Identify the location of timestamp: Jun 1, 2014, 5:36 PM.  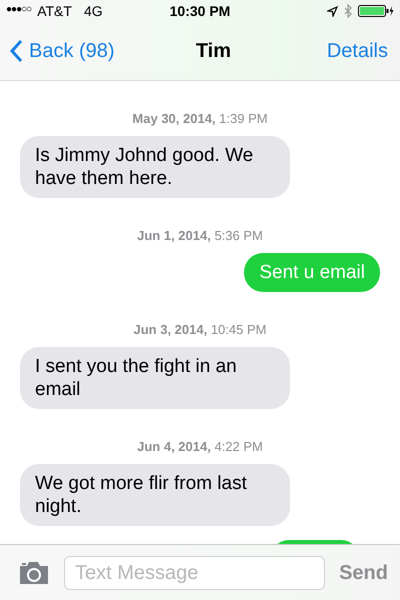
(200, 235).